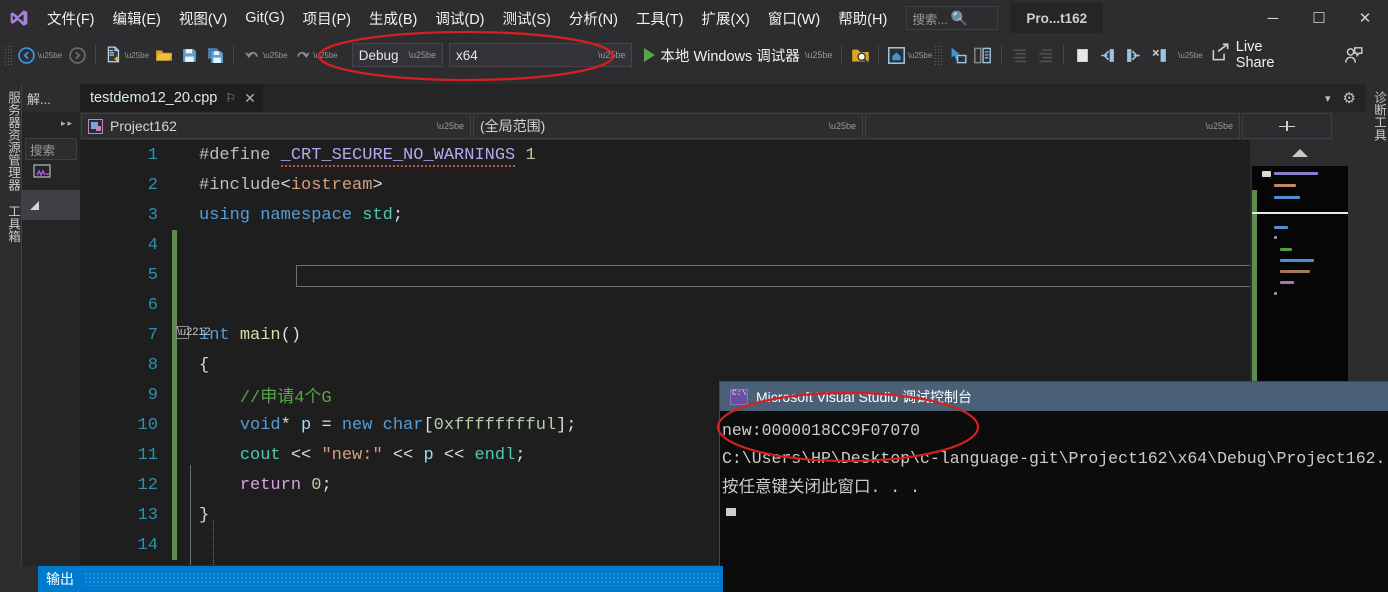 Image resolution: width=1388 pixels, height=592 pixels. I want to click on back-dropdown-caret-icon: \u25be, so click(50, 55).